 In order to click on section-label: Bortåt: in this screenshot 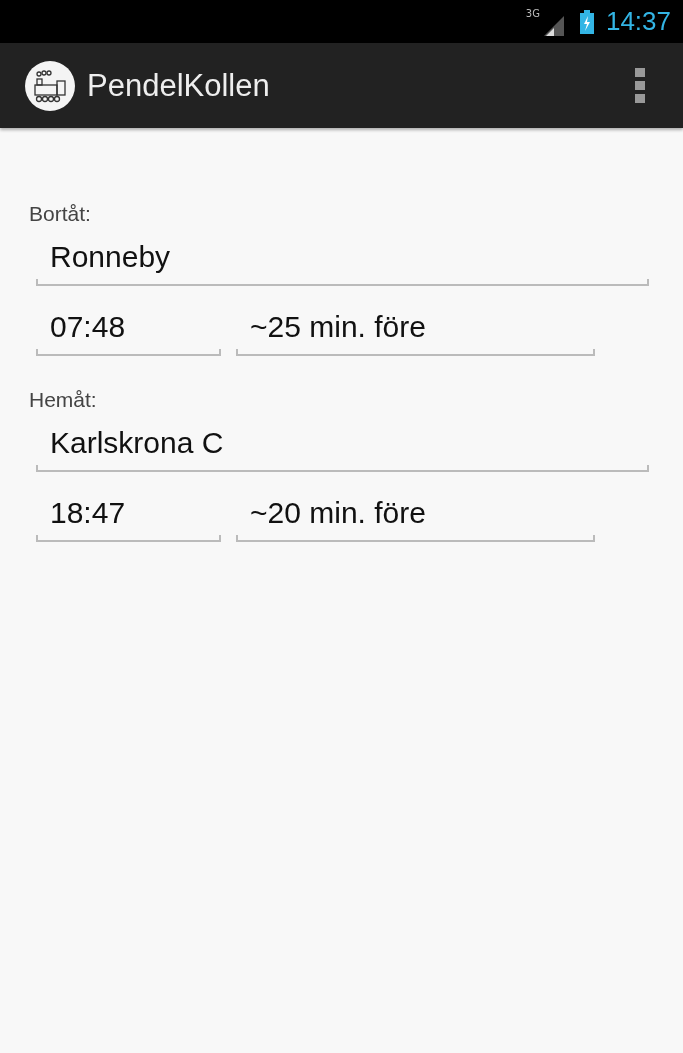, I will do `click(60, 214)`.